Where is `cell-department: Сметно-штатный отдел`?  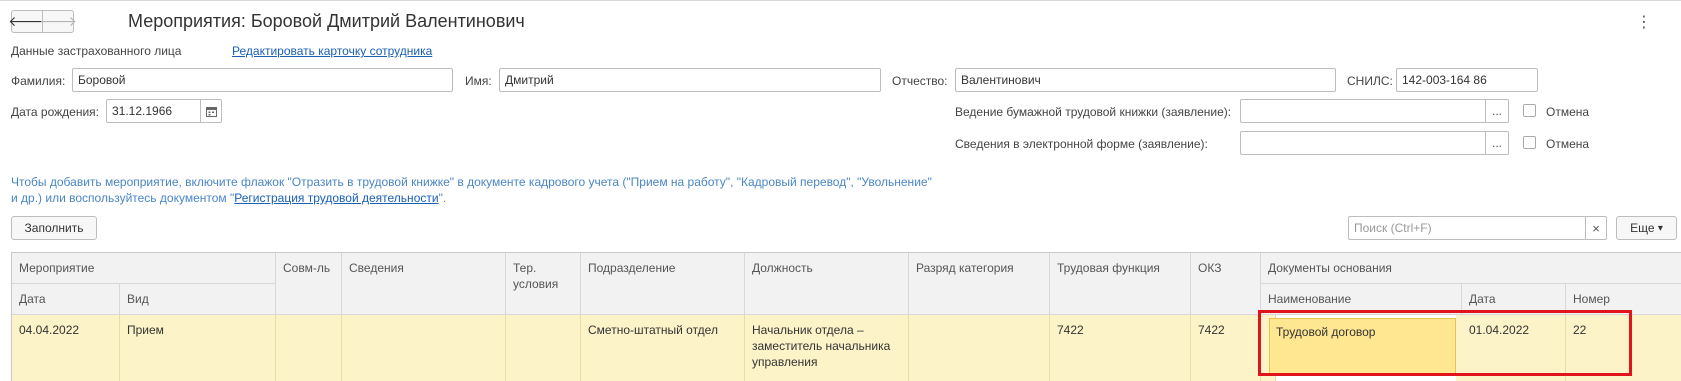
cell-department: Сметно-штатный отдел is located at coordinates (663, 348).